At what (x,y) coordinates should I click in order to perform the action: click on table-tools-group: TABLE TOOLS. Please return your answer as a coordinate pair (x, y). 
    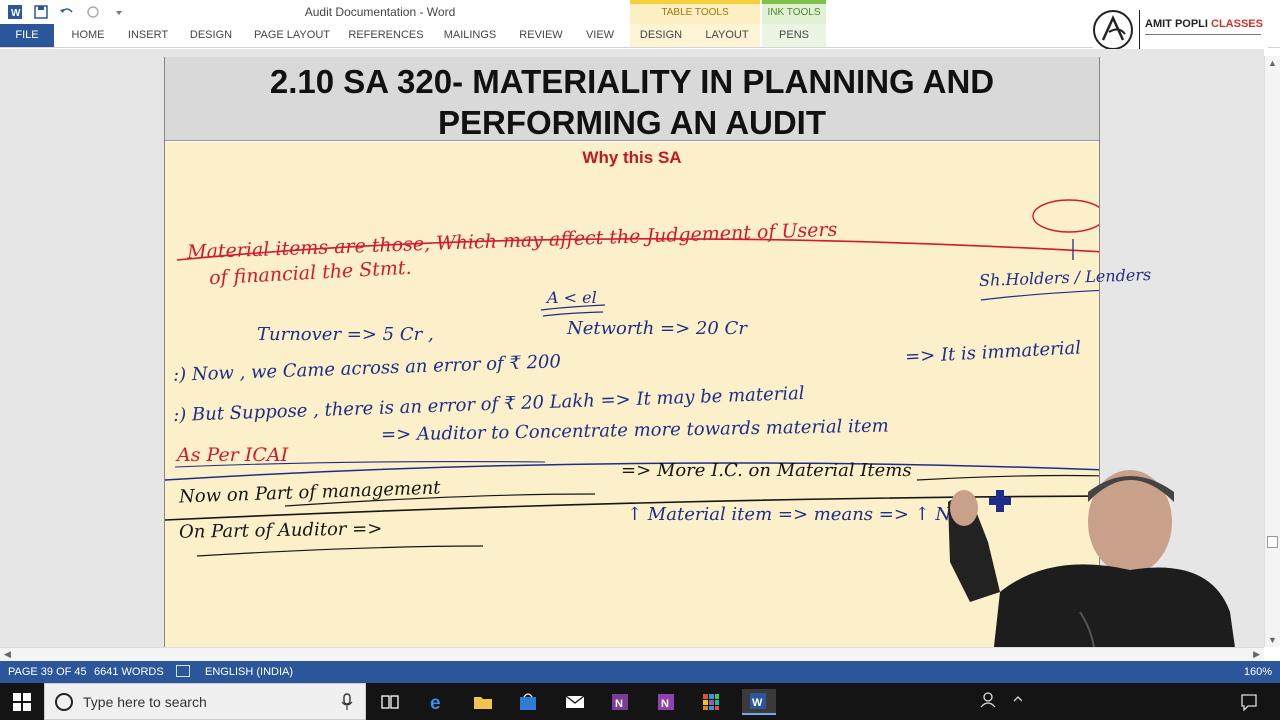
    Looking at the image, I should click on (695, 12).